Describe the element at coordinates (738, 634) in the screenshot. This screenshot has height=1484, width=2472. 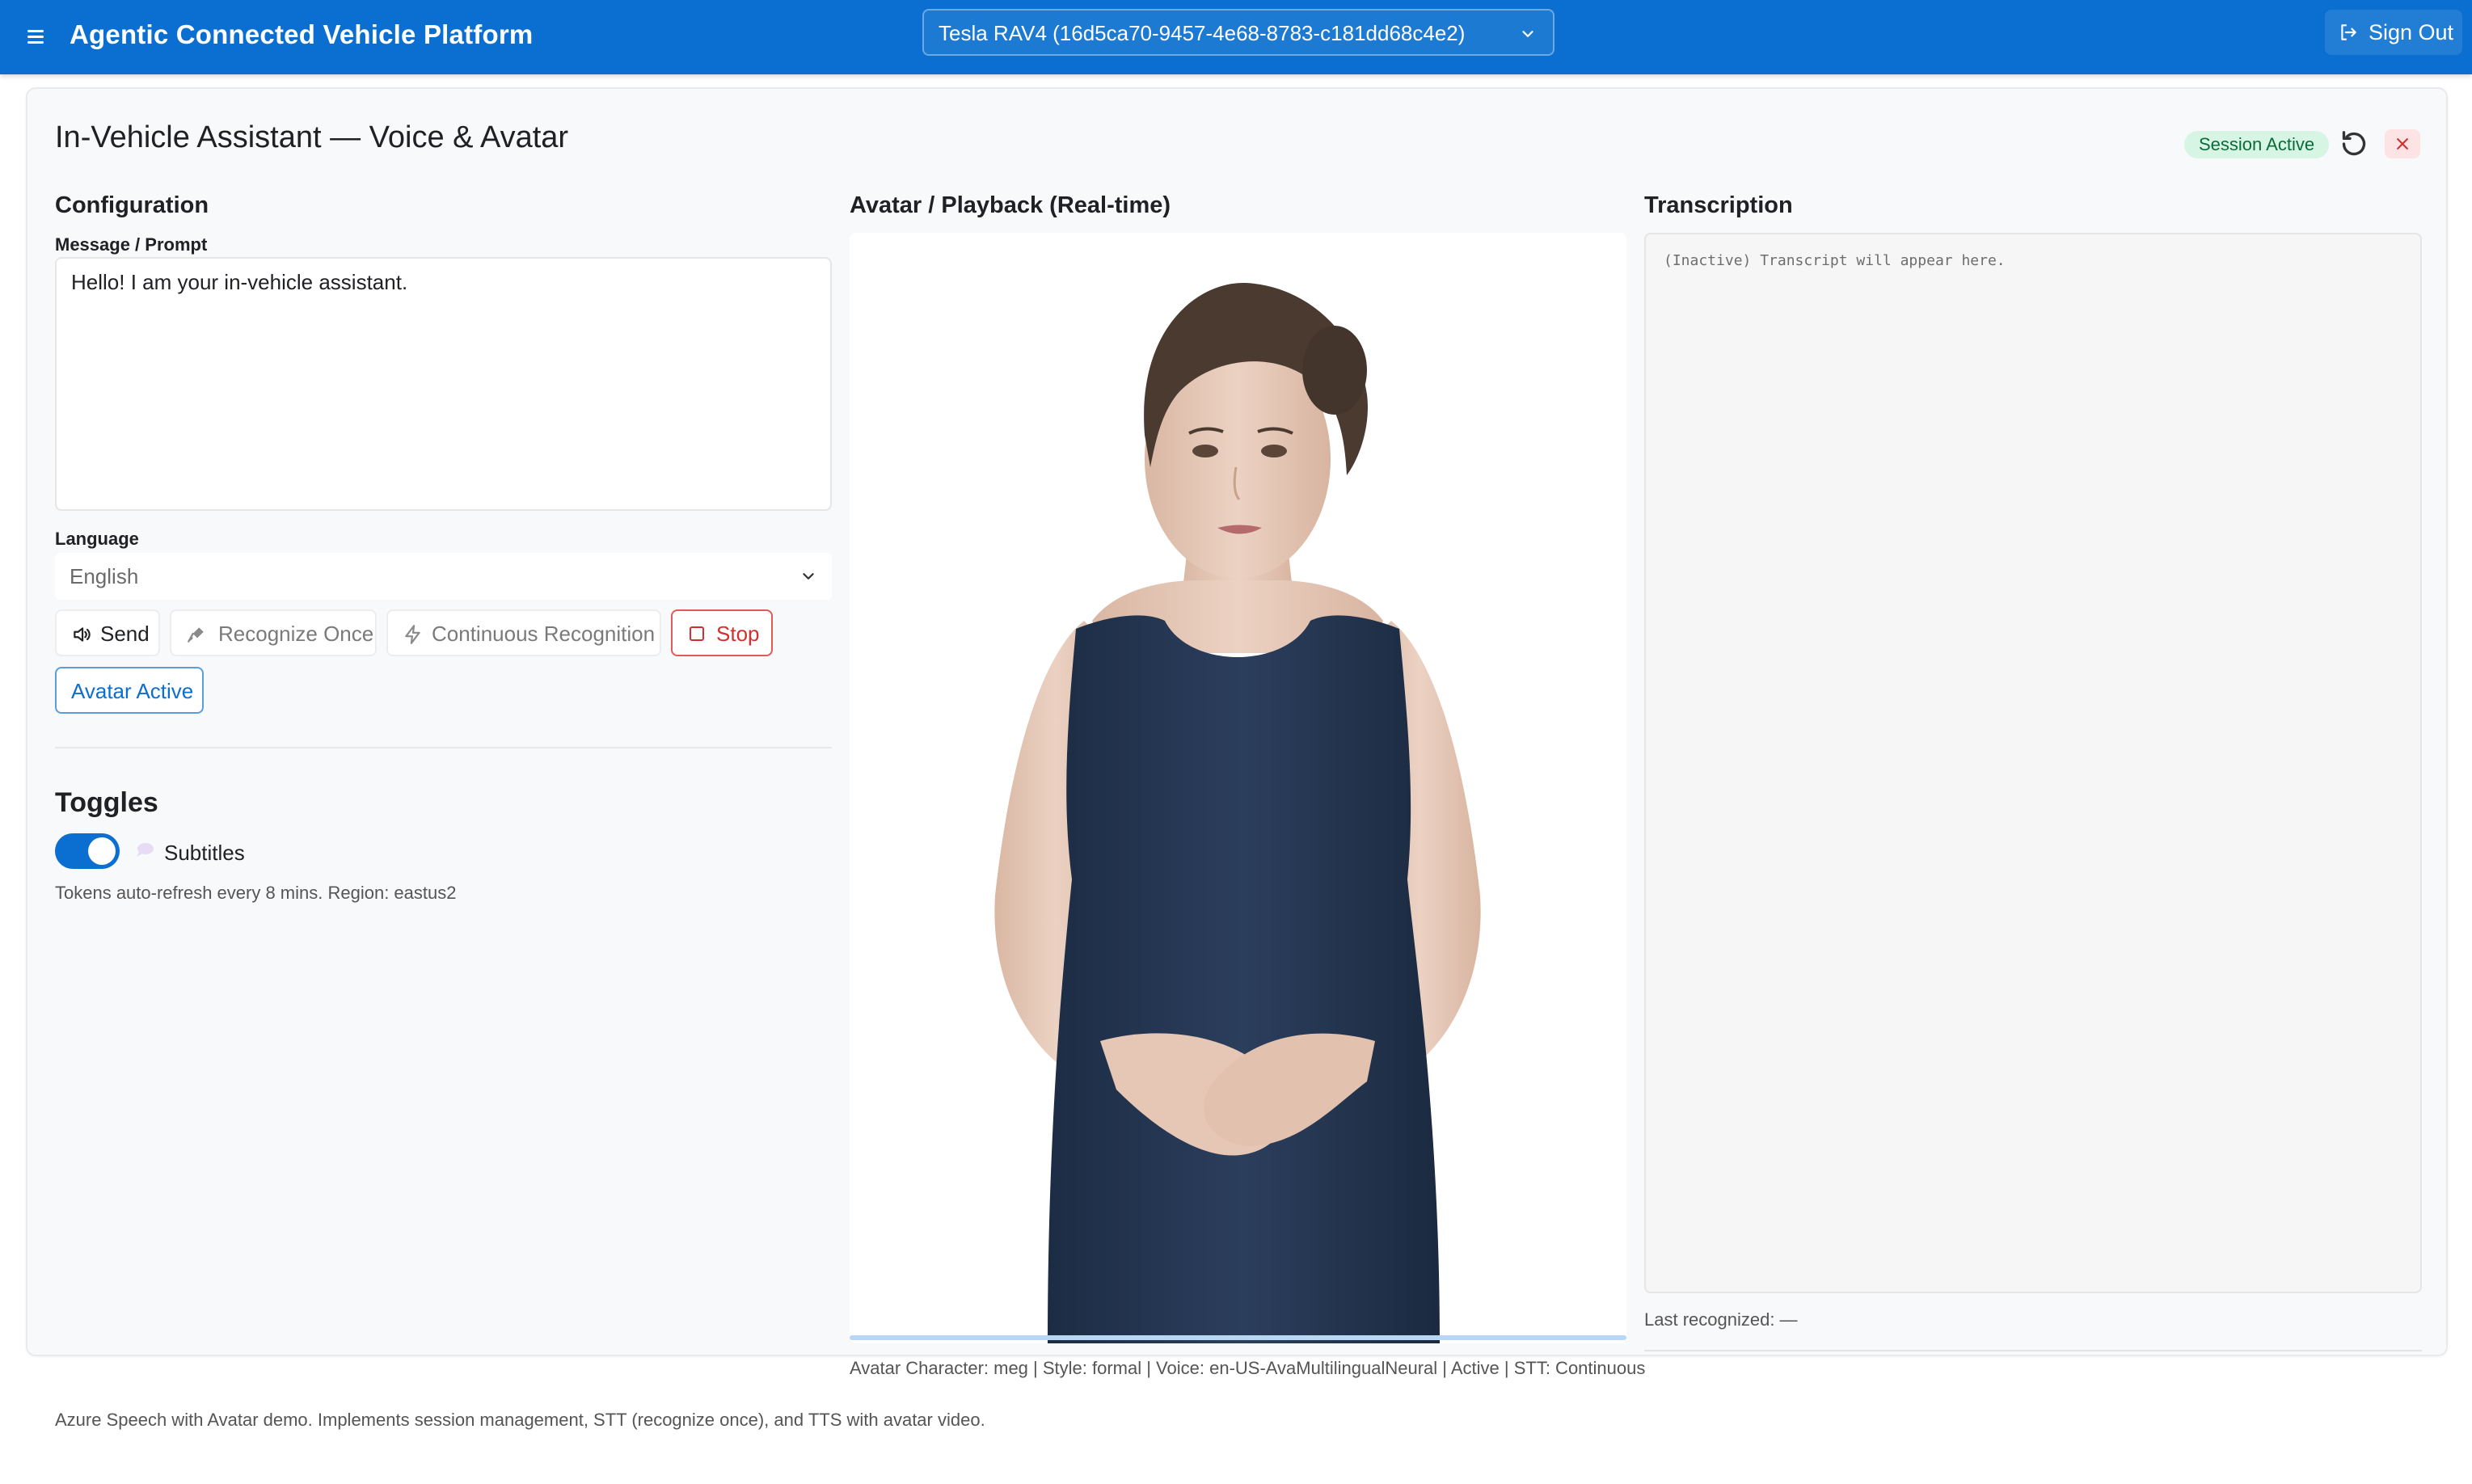
I see `stop-label: Stop` at that location.